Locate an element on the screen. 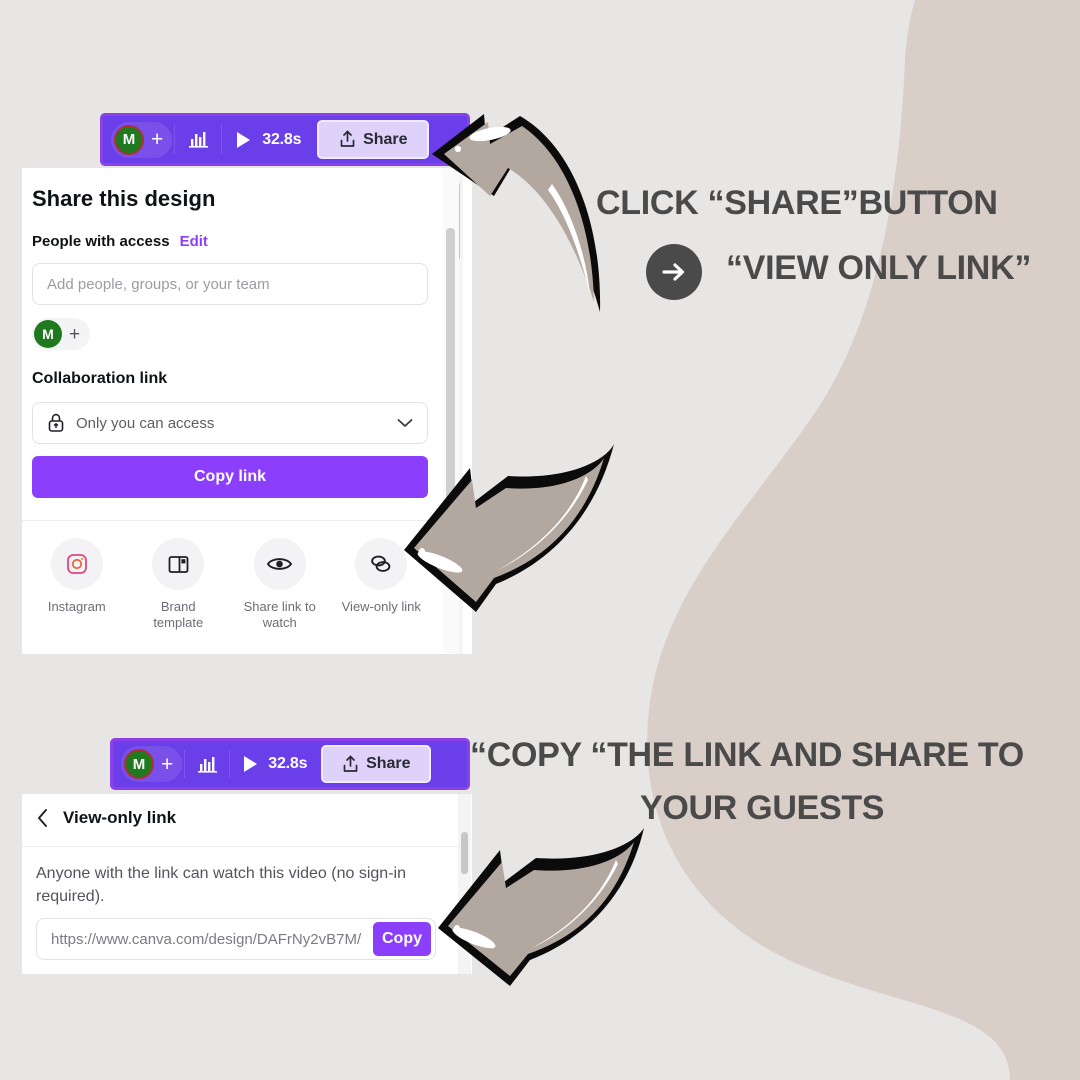 The width and height of the screenshot is (1080, 1080). editor-toolbar-bottom: M + 32.8s Share is located at coordinates (290, 764).